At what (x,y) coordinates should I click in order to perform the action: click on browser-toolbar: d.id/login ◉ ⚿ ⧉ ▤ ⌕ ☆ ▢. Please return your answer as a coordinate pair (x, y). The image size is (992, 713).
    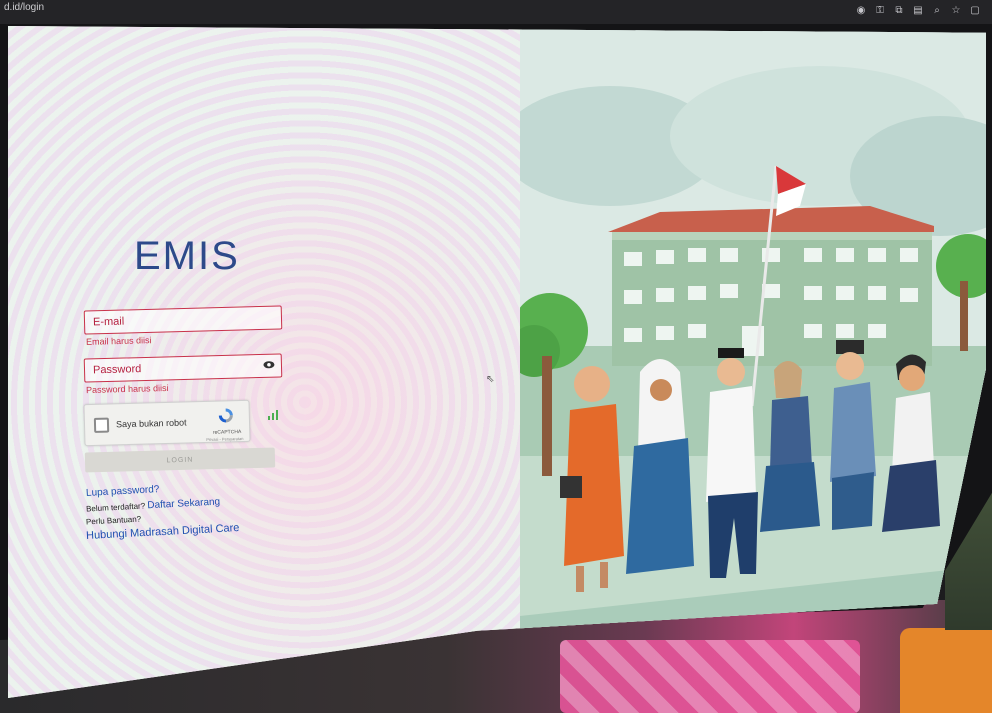
    Looking at the image, I should click on (496, 12).